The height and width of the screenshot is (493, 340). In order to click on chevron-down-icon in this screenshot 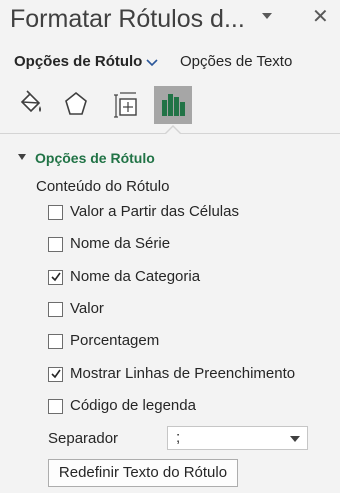, I will do `click(152, 63)`.